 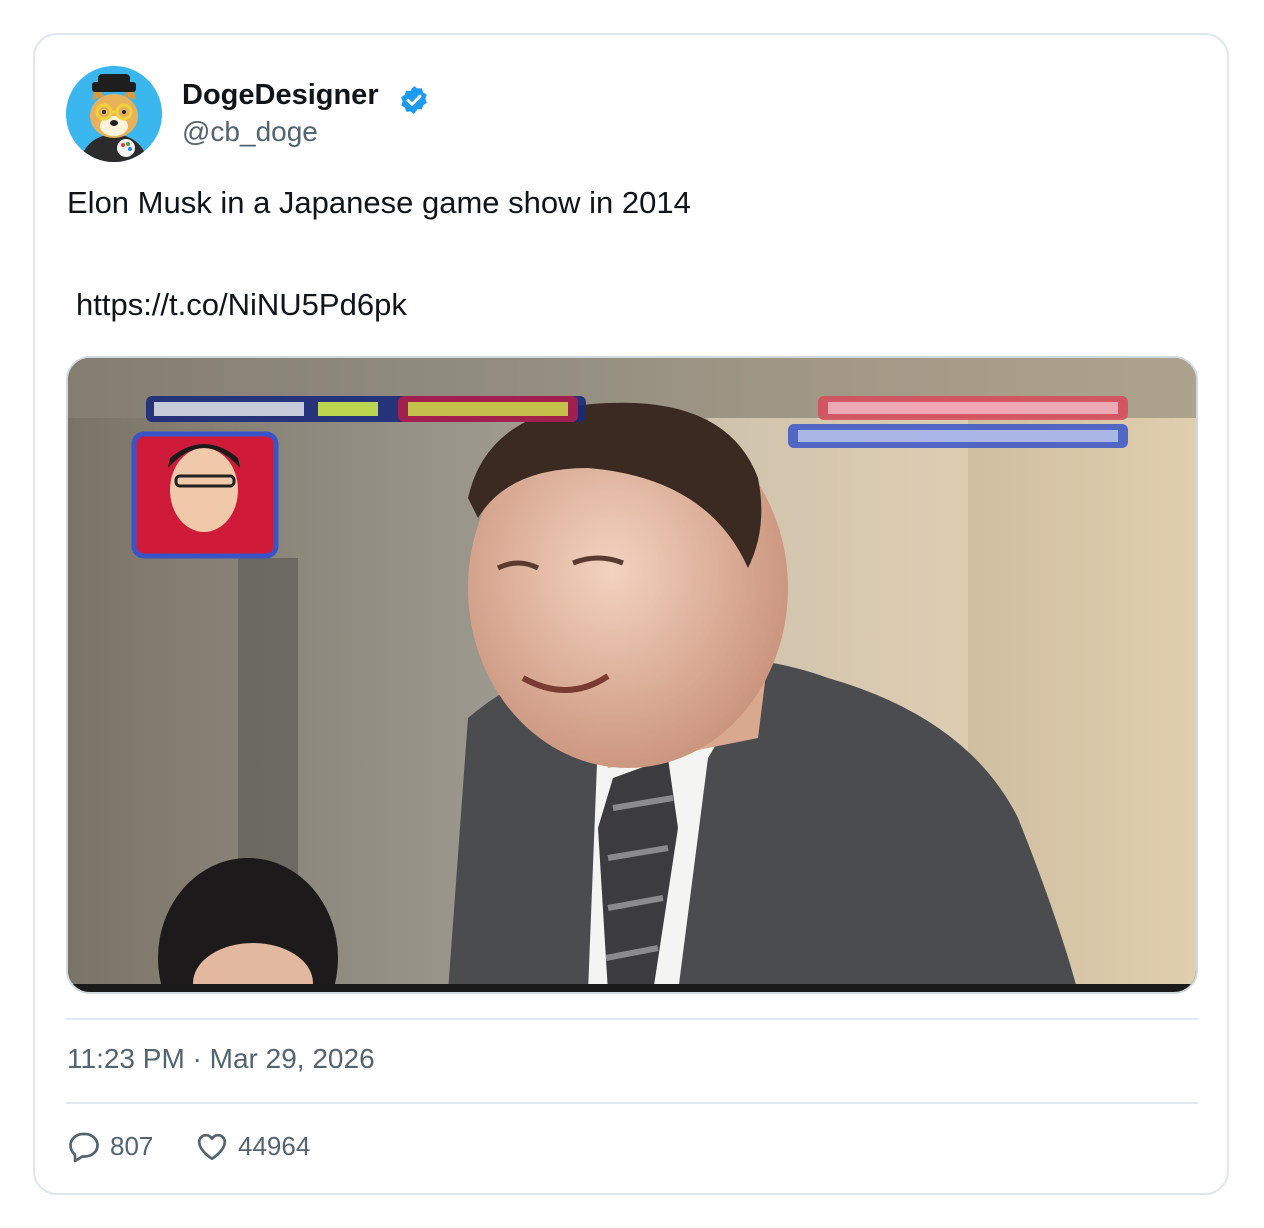 I want to click on reply-count: 807, so click(x=132, y=1145).